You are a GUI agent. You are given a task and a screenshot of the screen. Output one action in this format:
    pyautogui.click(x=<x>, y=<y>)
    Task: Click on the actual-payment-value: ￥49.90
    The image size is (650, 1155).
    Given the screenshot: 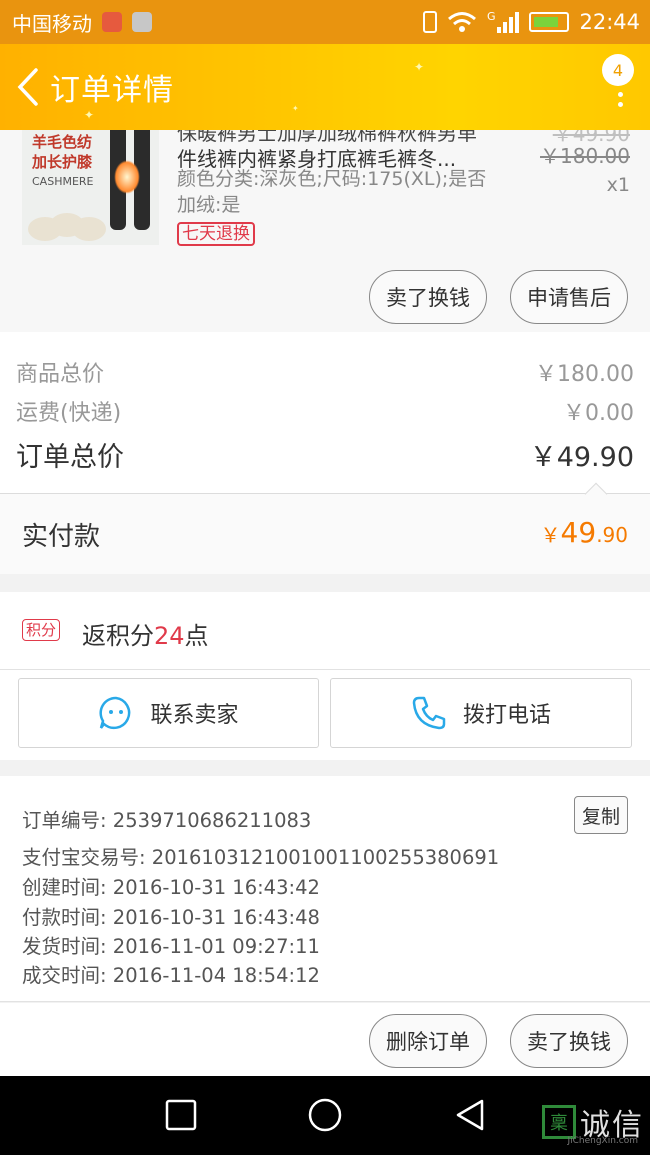 What is the action you would take?
    pyautogui.click(x=584, y=532)
    